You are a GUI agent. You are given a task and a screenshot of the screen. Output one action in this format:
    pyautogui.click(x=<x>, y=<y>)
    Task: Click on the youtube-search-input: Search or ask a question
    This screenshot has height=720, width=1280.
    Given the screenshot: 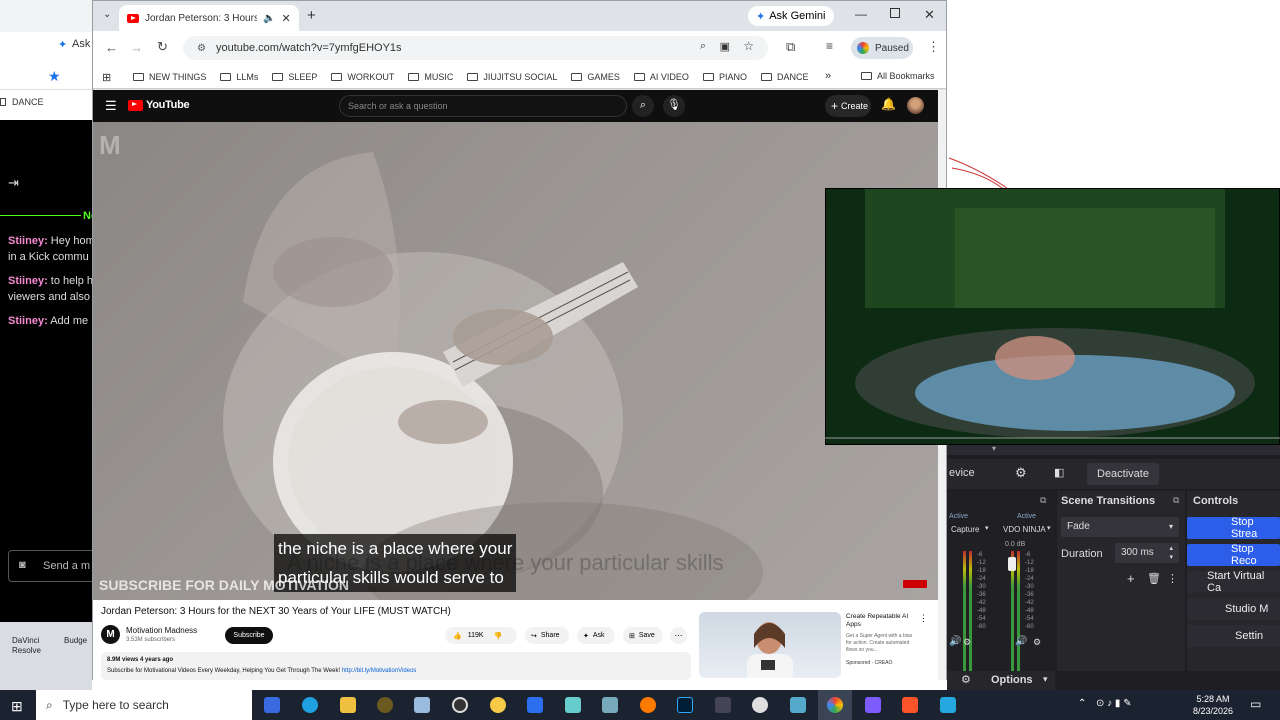 What is the action you would take?
    pyautogui.click(x=483, y=106)
    